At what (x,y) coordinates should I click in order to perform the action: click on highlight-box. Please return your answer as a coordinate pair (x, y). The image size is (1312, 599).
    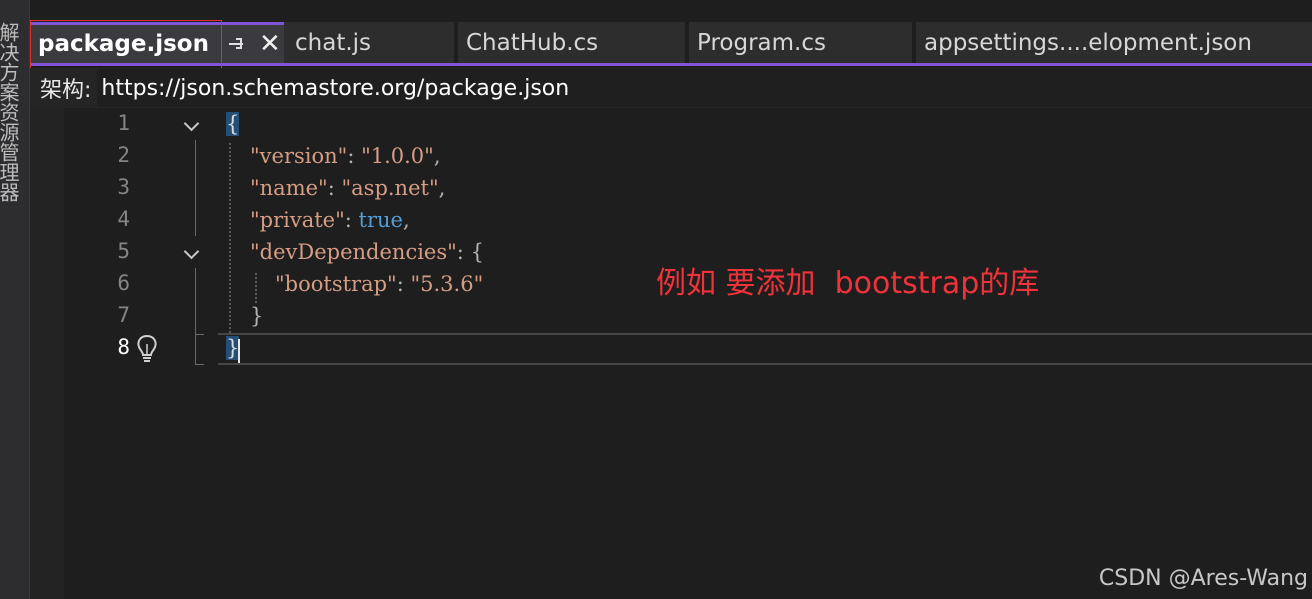
    Looking at the image, I should click on (126, 45).